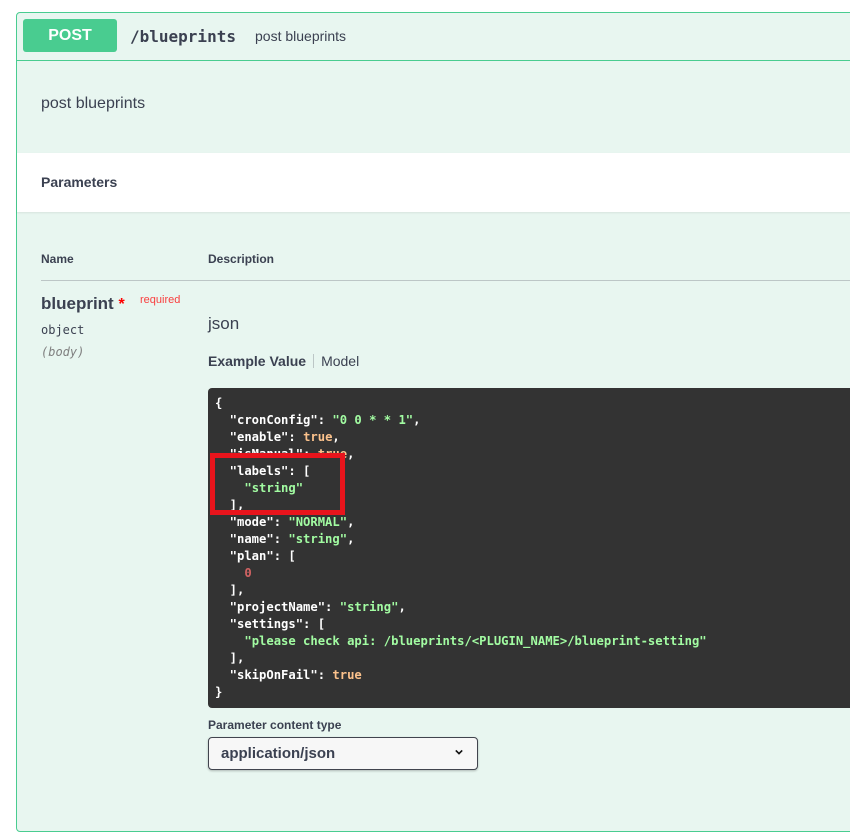 This screenshot has width=850, height=832. What do you see at coordinates (277, 484) in the screenshot?
I see `labels-highlight-box` at bounding box center [277, 484].